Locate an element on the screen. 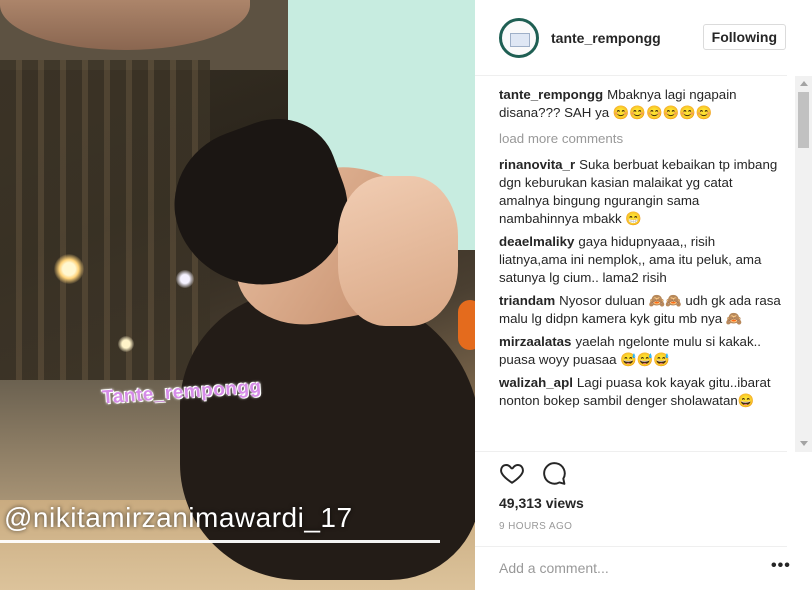 Image resolution: width=812 pixels, height=590 pixels. heart-icon is located at coordinates (512, 473).